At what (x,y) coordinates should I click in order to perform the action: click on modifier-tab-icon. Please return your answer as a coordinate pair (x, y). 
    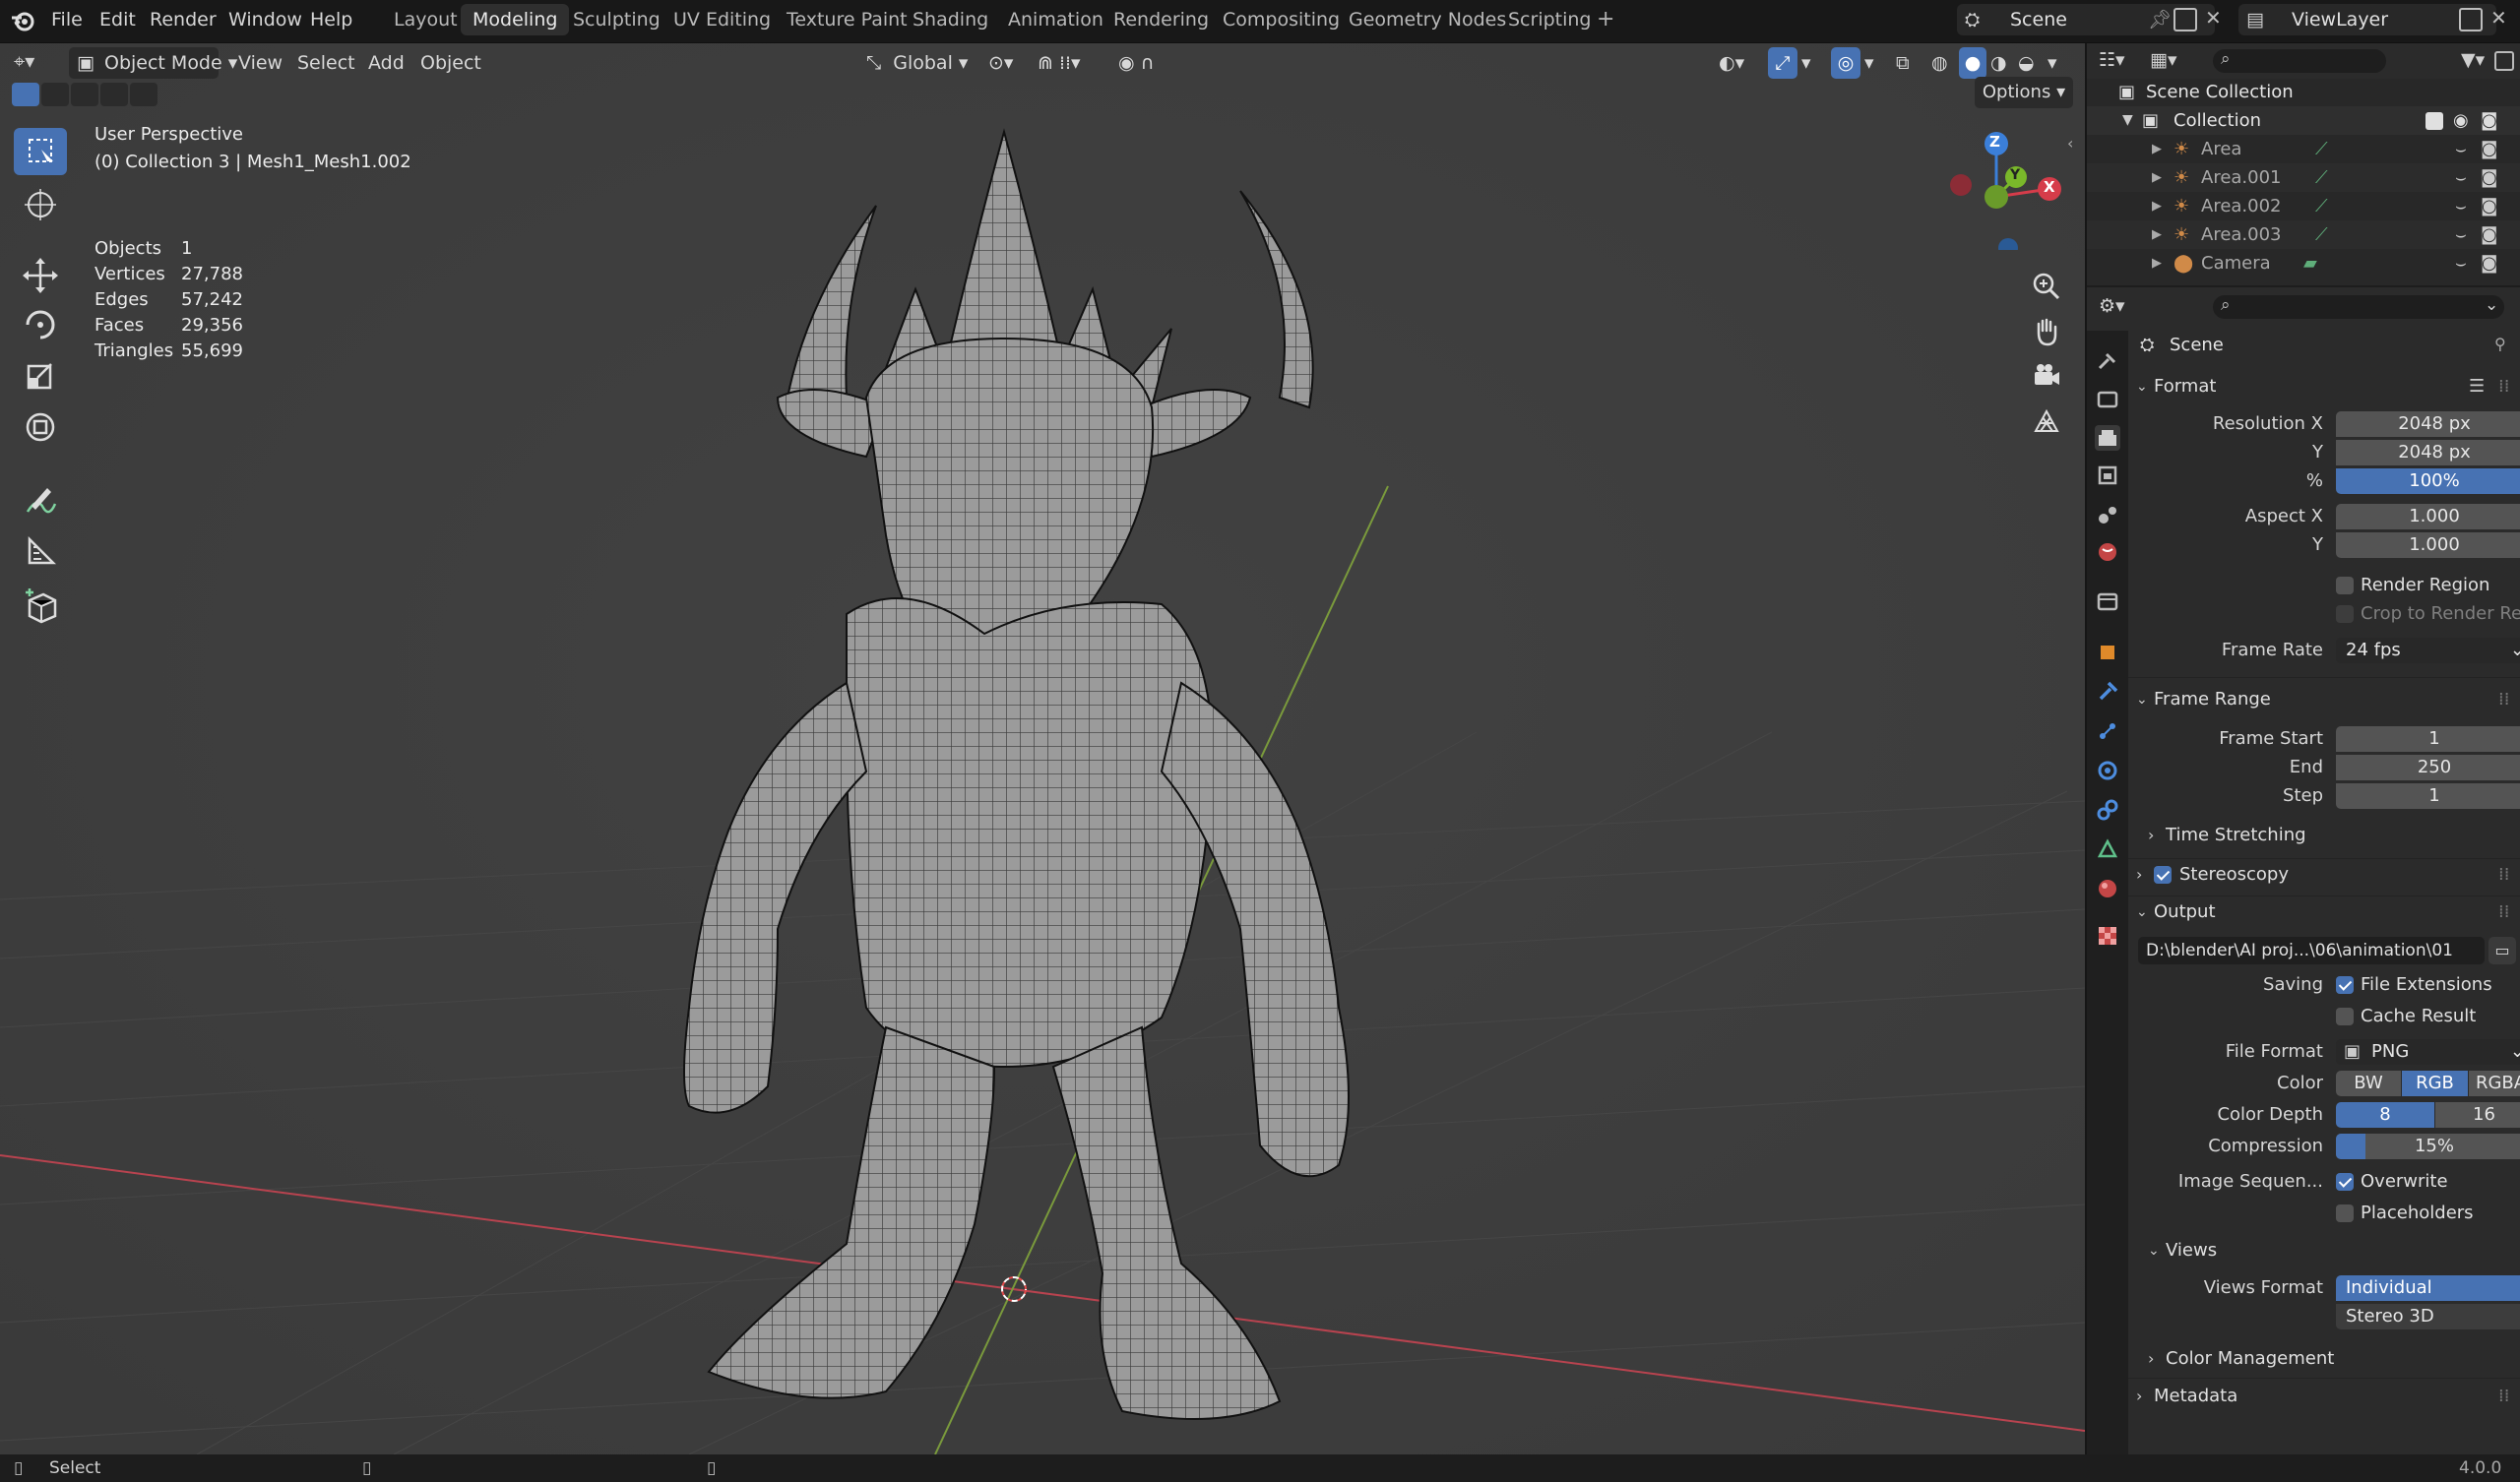
    Looking at the image, I should click on (2107, 692).